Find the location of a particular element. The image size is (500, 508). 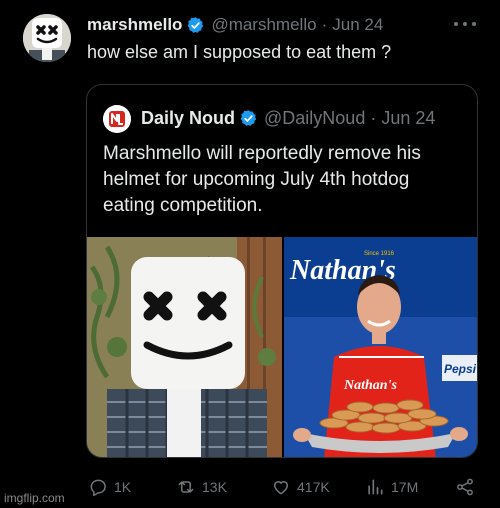

action-bar: 1K 13K 417K 17M is located at coordinates (250, 487).